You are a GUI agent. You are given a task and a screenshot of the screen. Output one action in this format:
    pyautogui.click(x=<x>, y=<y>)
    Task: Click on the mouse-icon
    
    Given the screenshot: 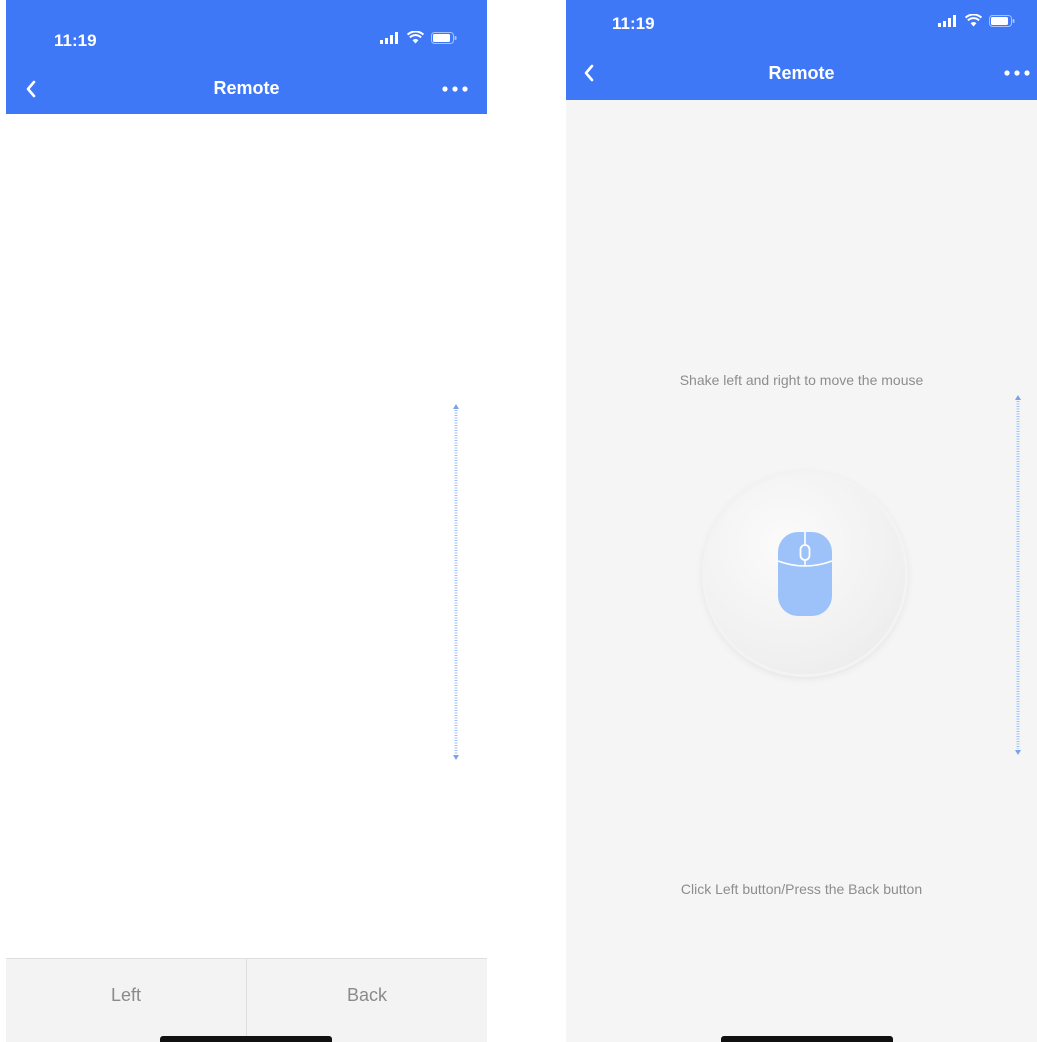 What is the action you would take?
    pyautogui.click(x=805, y=574)
    